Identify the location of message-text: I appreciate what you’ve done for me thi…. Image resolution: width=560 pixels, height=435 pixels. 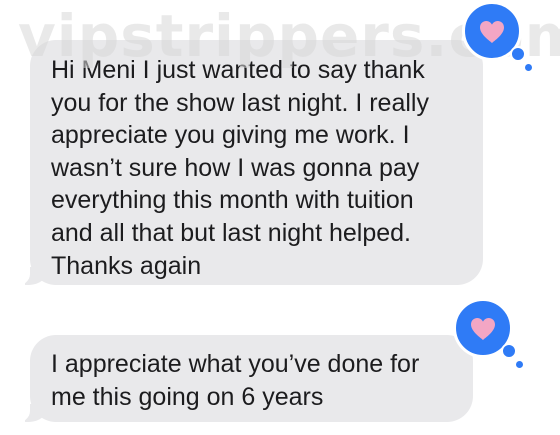
(235, 380).